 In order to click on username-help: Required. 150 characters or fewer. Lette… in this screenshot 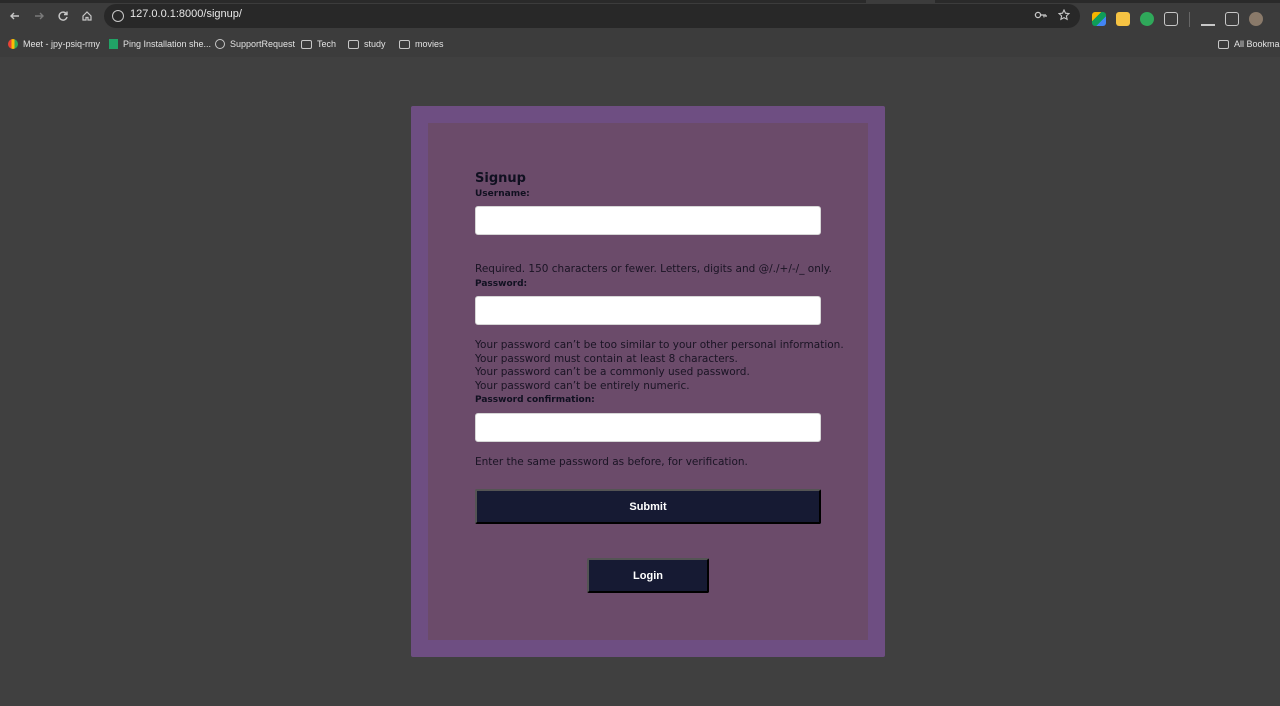, I will do `click(653, 269)`.